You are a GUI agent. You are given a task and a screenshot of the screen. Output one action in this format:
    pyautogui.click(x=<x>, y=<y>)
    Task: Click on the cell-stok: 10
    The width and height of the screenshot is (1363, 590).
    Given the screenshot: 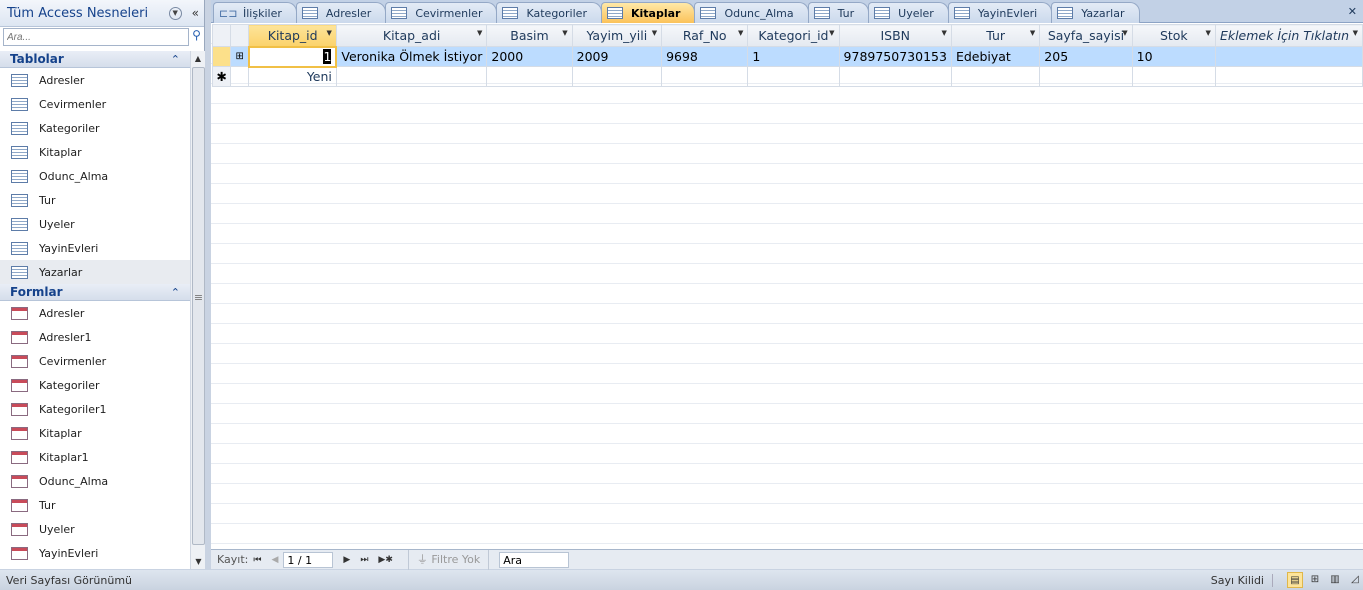 What is the action you would take?
    pyautogui.click(x=1173, y=56)
    